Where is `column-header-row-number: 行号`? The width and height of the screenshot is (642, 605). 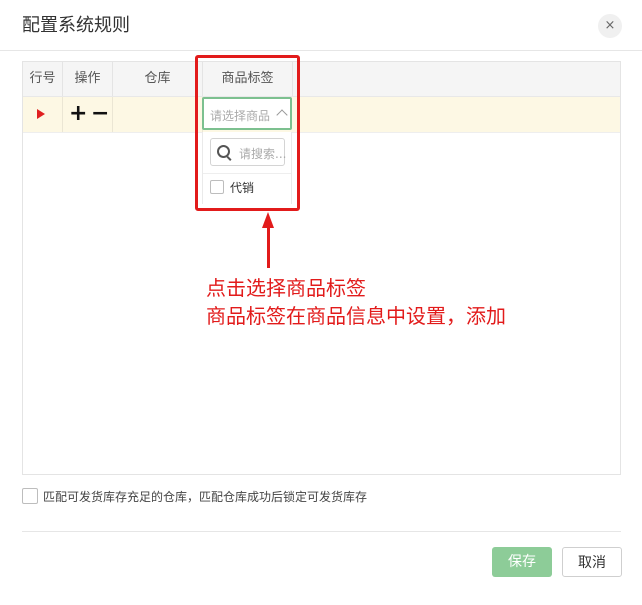
column-header-row-number: 行号 is located at coordinates (43, 79).